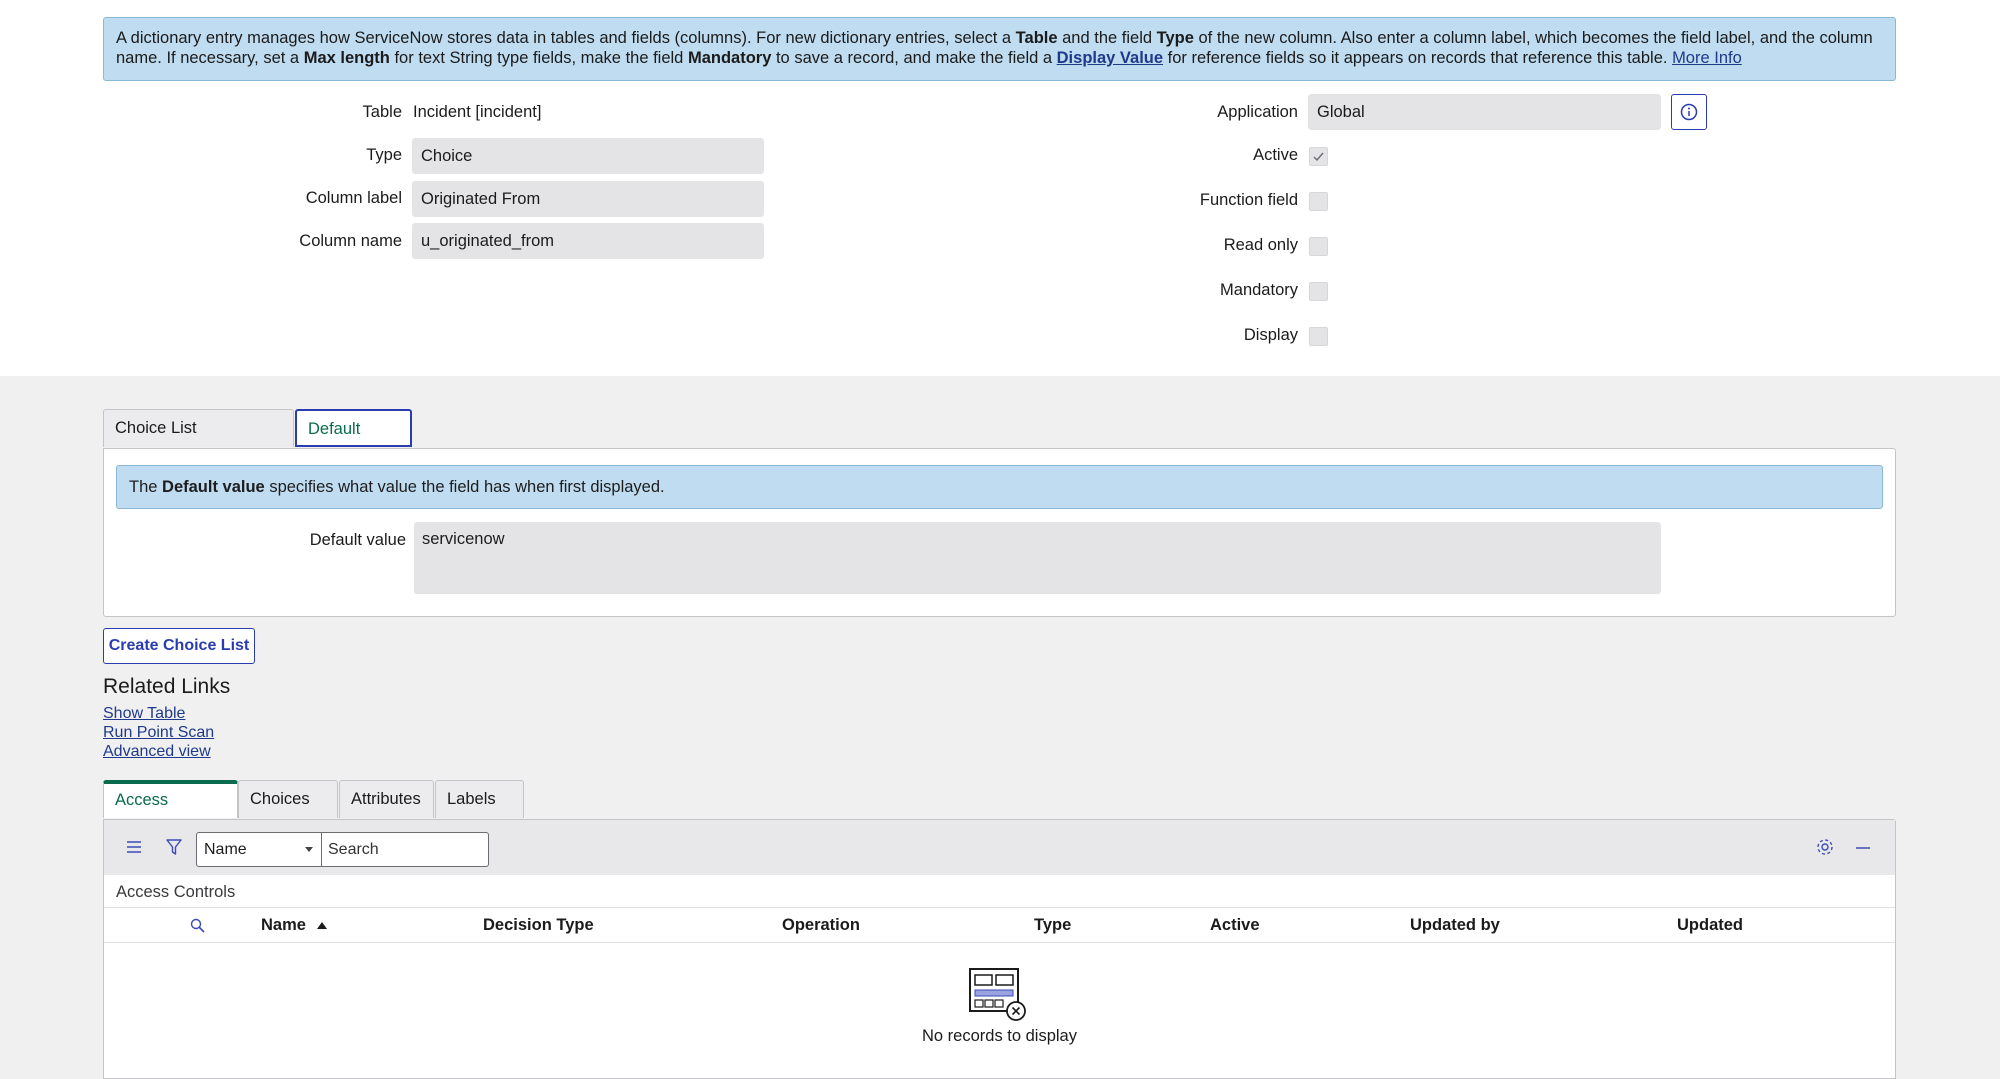 Image resolution: width=2000 pixels, height=1079 pixels. I want to click on column-header-decision-type: Decision Type, so click(538, 925).